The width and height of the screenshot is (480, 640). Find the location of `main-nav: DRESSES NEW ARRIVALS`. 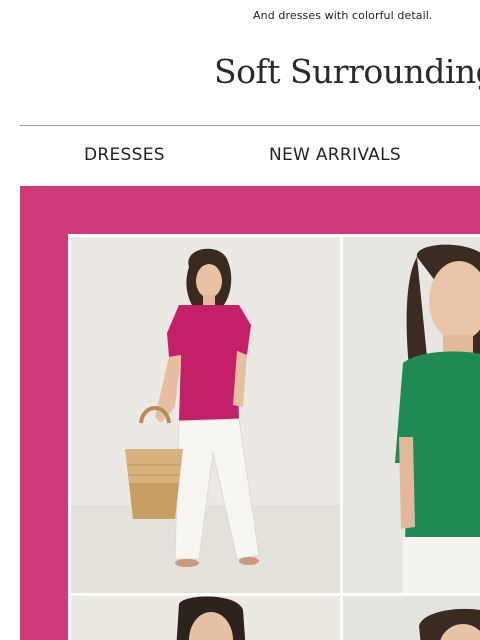

main-nav: DRESSES NEW ARRIVALS is located at coordinates (240, 157).